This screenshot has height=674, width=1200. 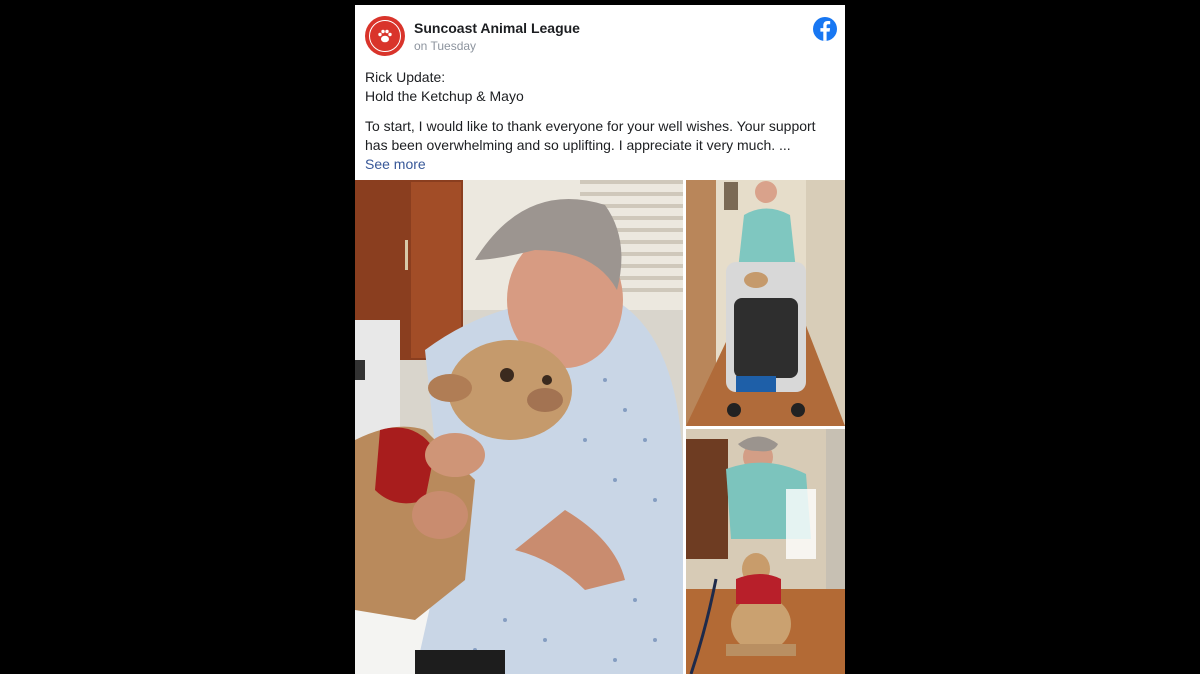 What do you see at coordinates (497, 28) in the screenshot?
I see `page-name: Suncoast Animal League` at bounding box center [497, 28].